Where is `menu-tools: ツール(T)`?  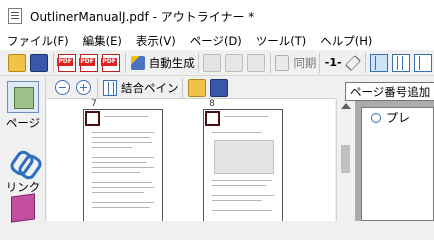 menu-tools: ツール(T) is located at coordinates (281, 41).